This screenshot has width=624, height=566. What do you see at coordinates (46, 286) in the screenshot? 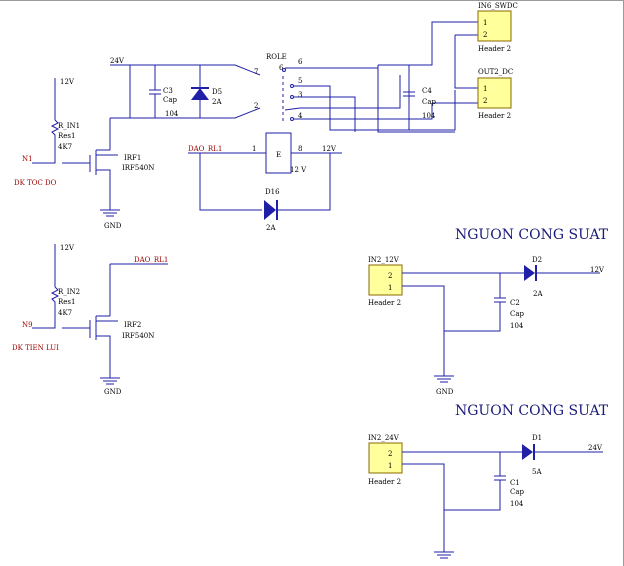
I see `resistor-r-in2` at bounding box center [46, 286].